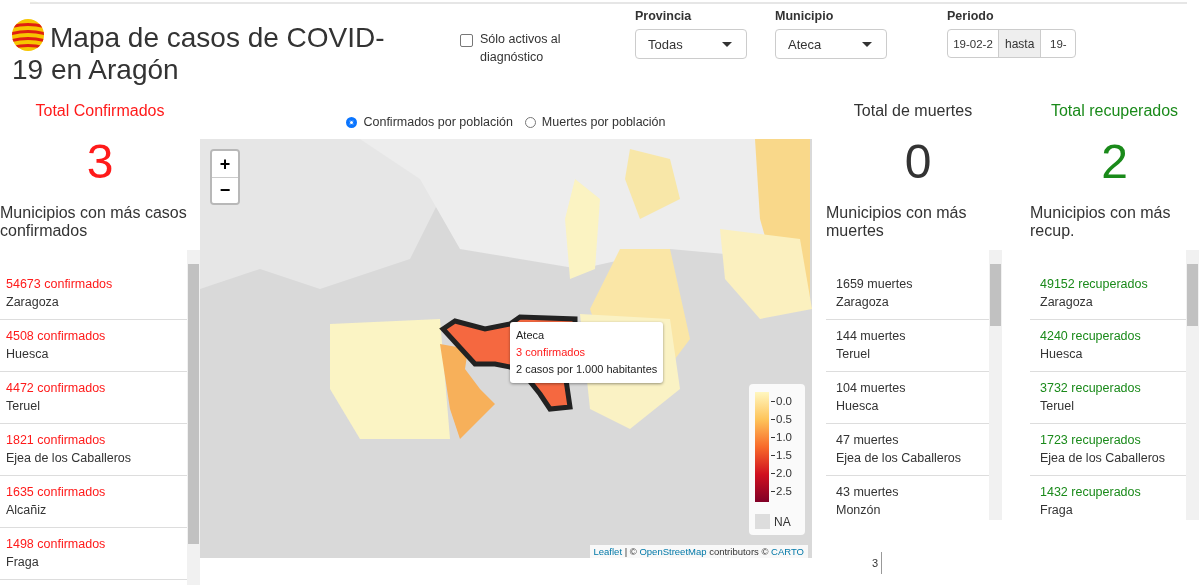 The image size is (1199, 585). Describe the element at coordinates (673, 551) in the screenshot. I see `attribution-link: OpenStreetMap` at that location.